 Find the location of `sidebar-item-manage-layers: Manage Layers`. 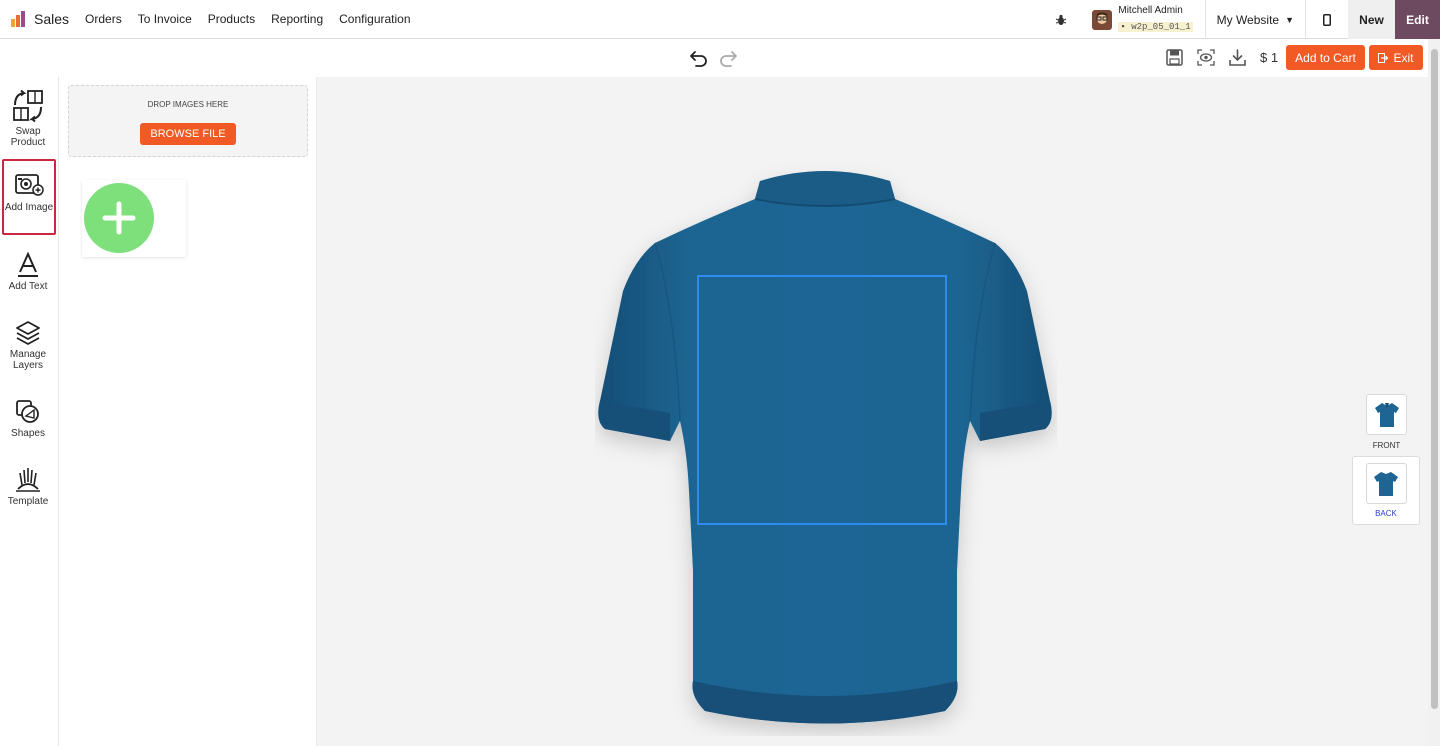

sidebar-item-manage-layers: Manage Layers is located at coordinates (28, 345).